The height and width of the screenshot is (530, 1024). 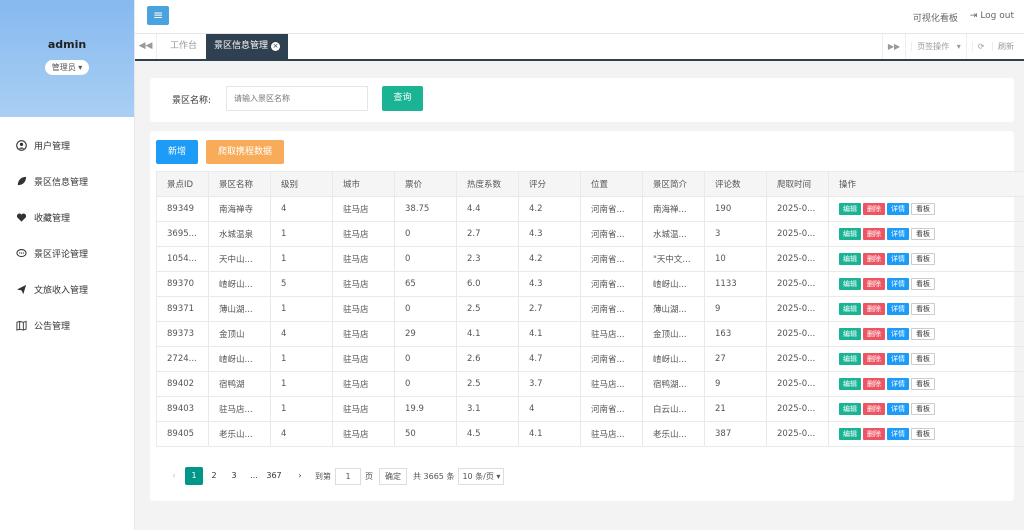 I want to click on add-button: 新增, so click(x=177, y=152).